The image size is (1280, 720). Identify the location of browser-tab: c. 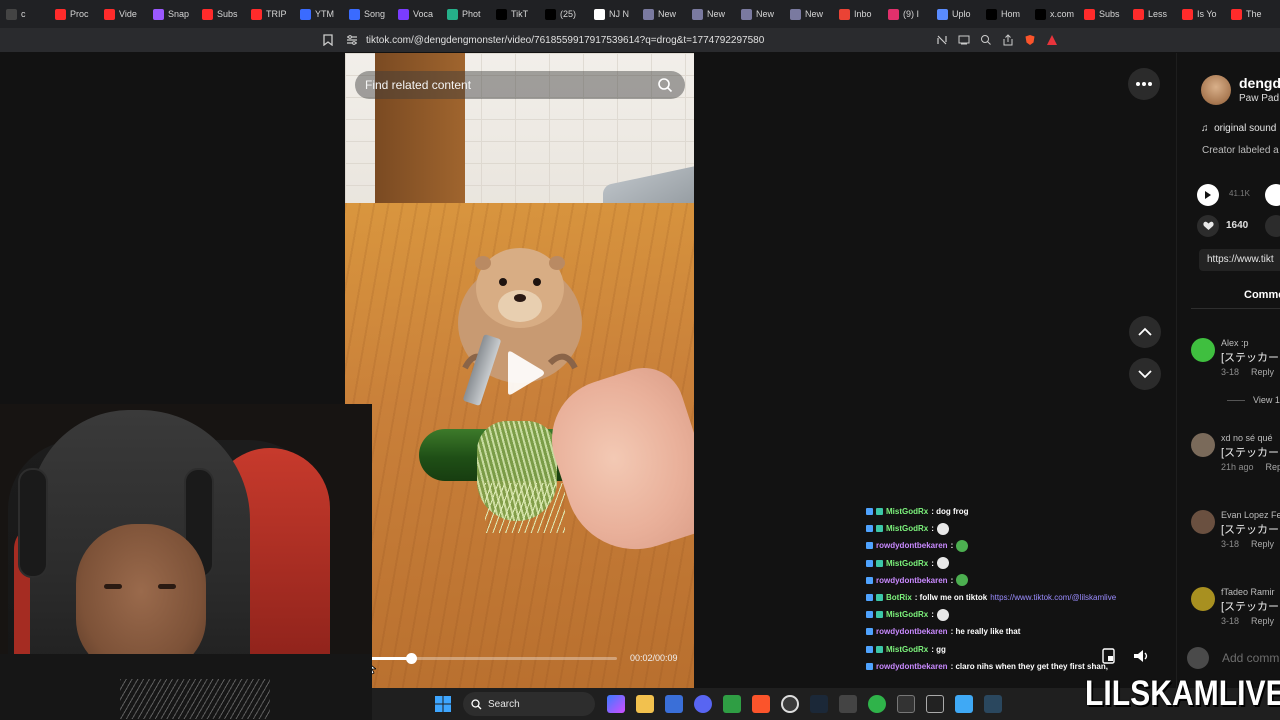
(24, 14).